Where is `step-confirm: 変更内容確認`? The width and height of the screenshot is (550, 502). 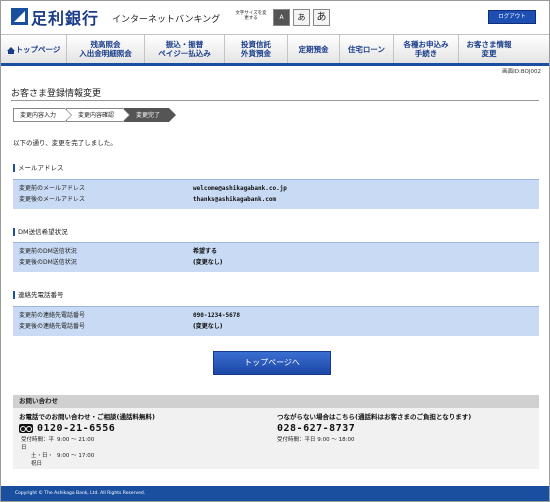
step-confirm: 変更内容確認 is located at coordinates (98, 115).